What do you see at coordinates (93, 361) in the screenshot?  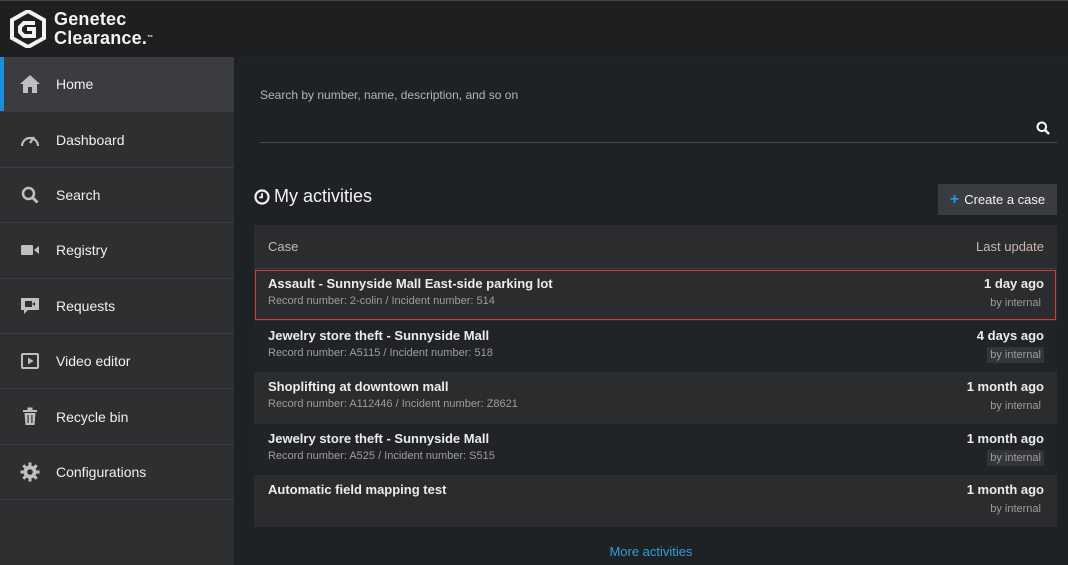 I see `sidebar-item-label: Video editor` at bounding box center [93, 361].